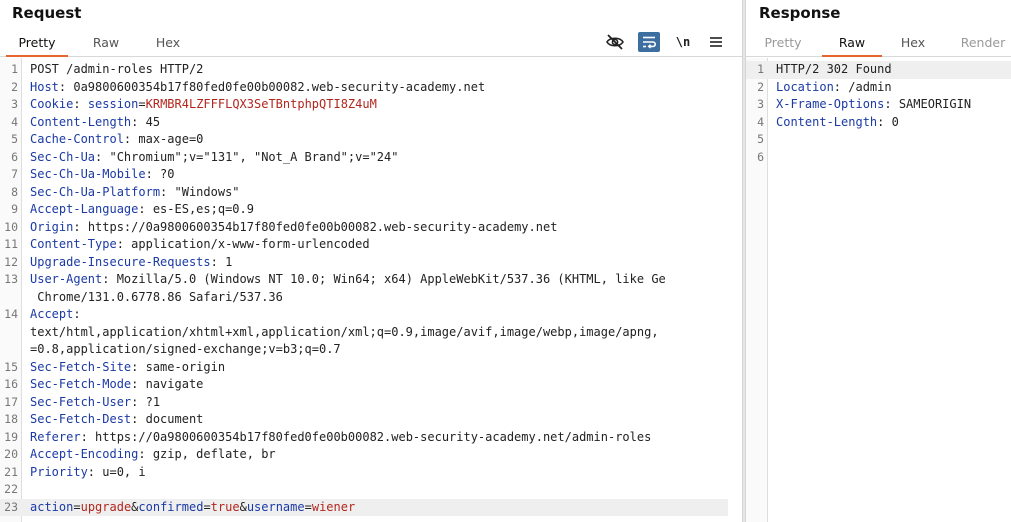  Describe the element at coordinates (113, 104) in the screenshot. I see `cookie-name: session` at that location.